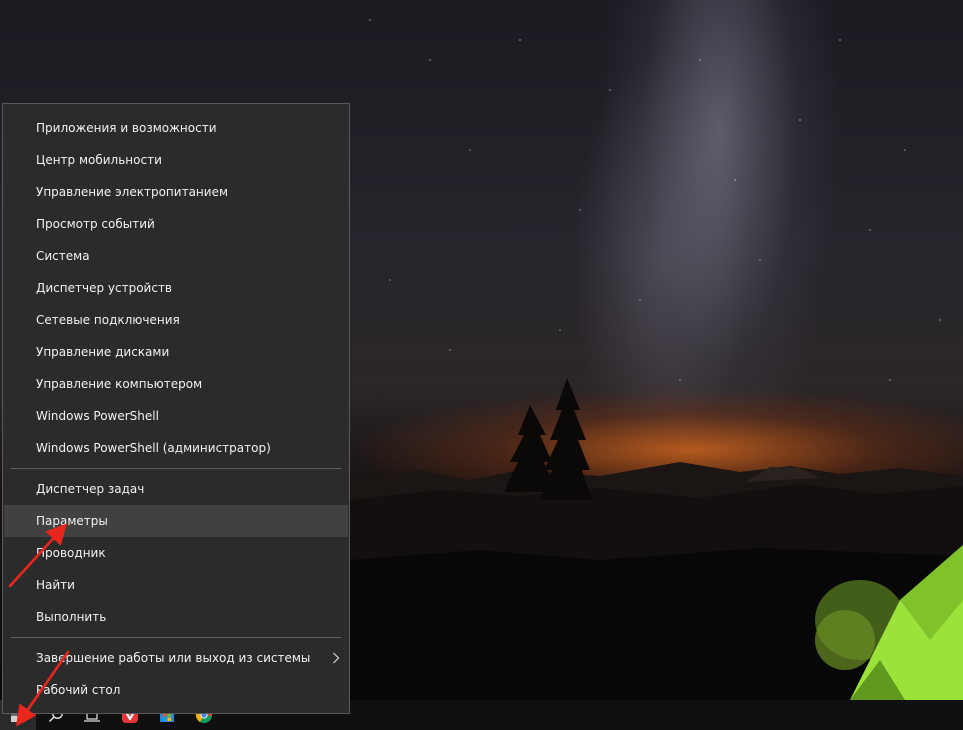 This screenshot has width=963, height=730. What do you see at coordinates (176, 585) in the screenshot?
I see `menu-item-search: Найти` at bounding box center [176, 585].